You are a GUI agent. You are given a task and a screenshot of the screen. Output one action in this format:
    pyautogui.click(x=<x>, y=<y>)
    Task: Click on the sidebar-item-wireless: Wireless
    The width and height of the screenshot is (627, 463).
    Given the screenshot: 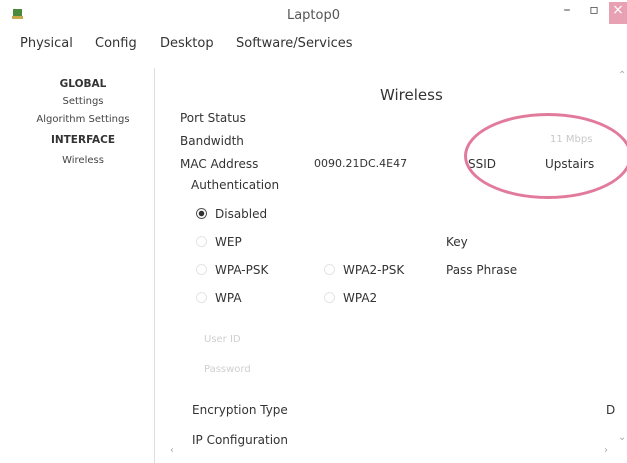 What is the action you would take?
    pyautogui.click(x=83, y=160)
    